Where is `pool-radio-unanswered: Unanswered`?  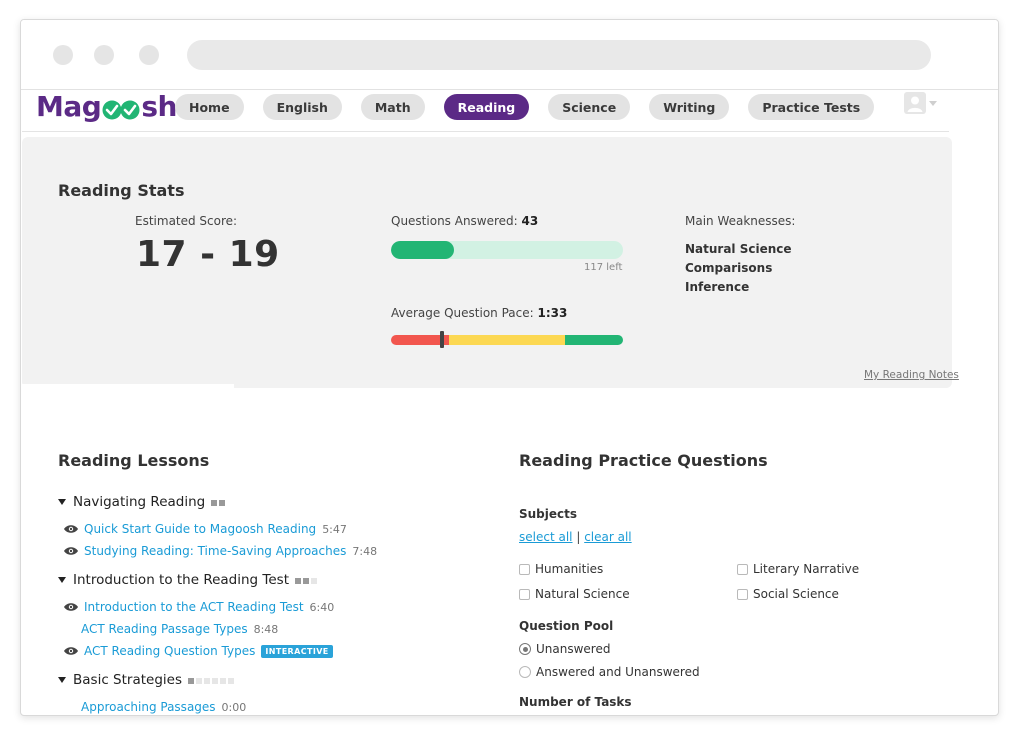 pool-radio-unanswered: Unanswered is located at coordinates (564, 649).